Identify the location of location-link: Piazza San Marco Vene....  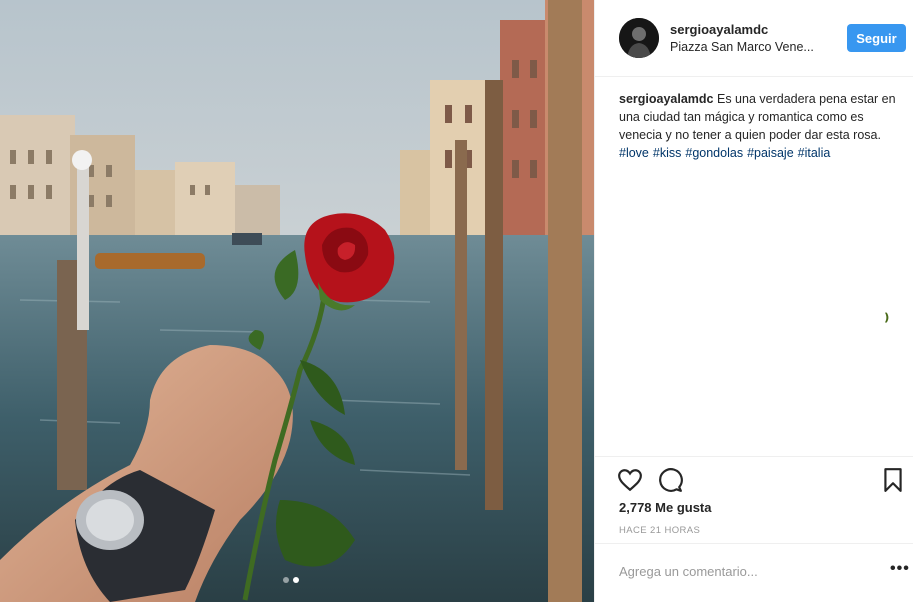
(742, 47).